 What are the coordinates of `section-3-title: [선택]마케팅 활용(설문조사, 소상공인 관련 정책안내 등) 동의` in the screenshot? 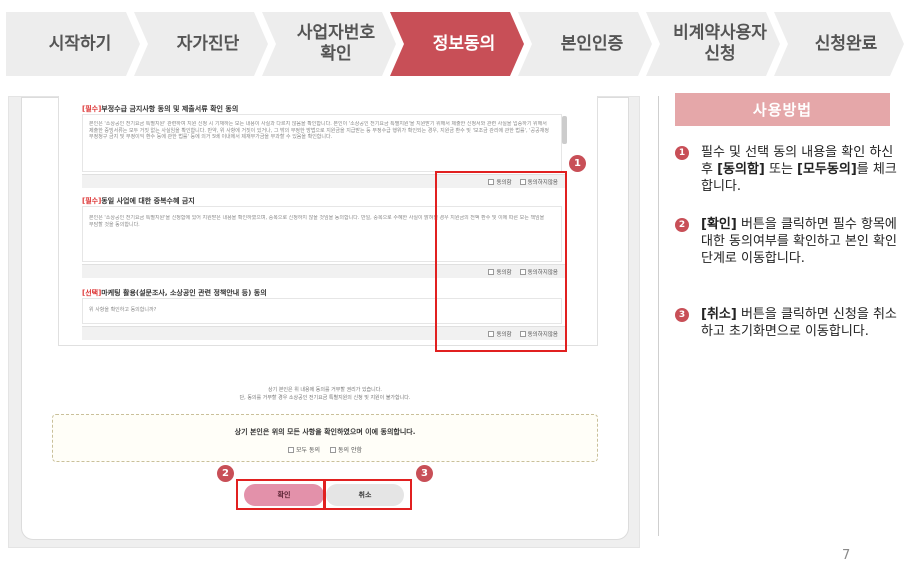 It's located at (174, 293).